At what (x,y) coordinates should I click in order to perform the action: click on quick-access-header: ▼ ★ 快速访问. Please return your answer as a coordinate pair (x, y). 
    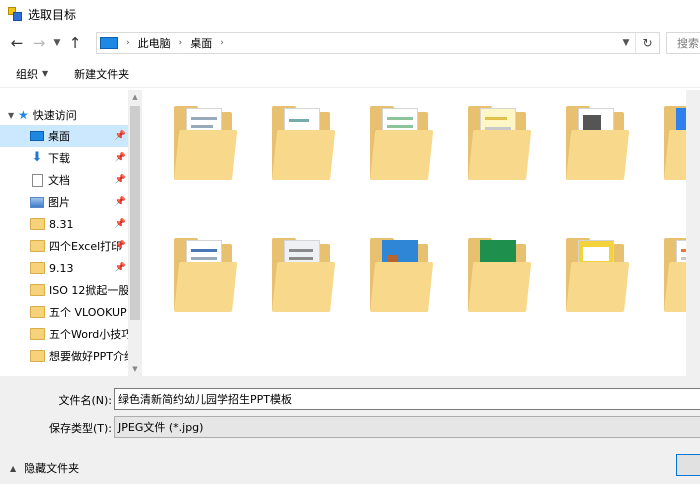
    Looking at the image, I should click on (38, 115).